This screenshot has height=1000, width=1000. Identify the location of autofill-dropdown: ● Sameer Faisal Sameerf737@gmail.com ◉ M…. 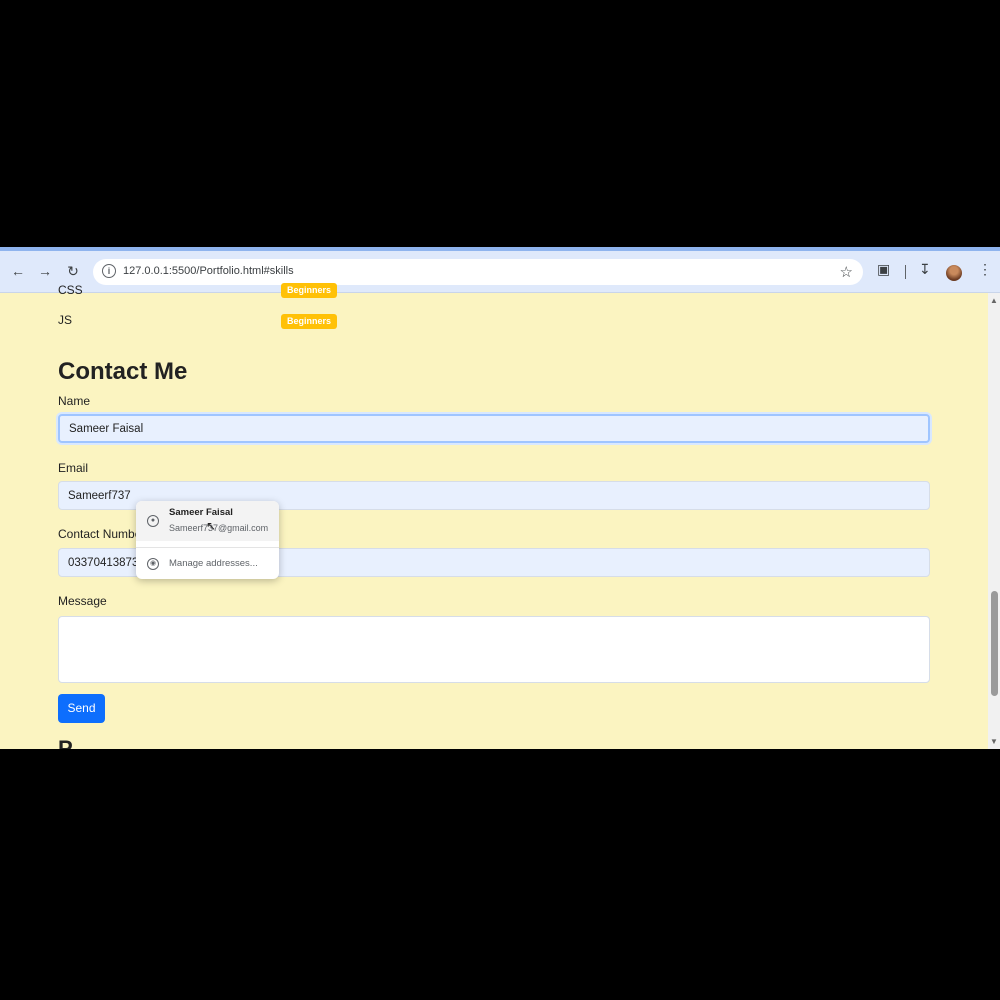
(207, 540).